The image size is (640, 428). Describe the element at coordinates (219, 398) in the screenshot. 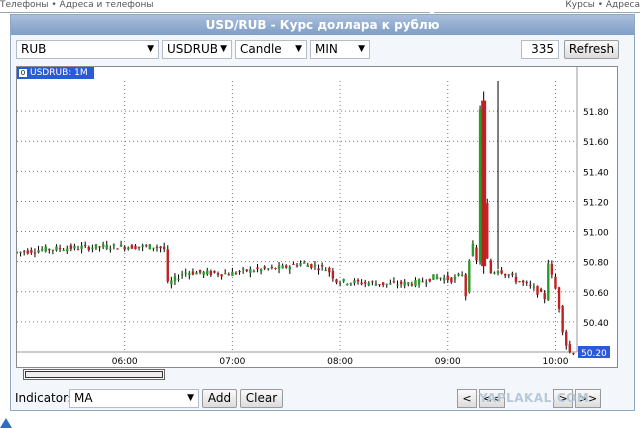

I see `add-indicator-button: Add` at that location.